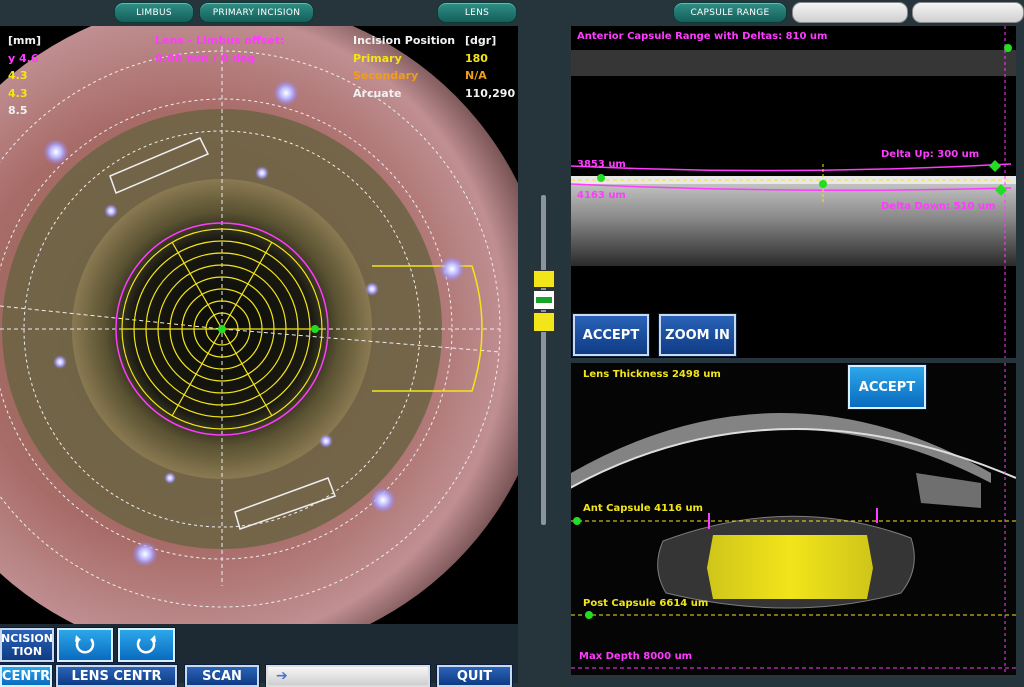 The height and width of the screenshot is (687, 1024). Describe the element at coordinates (377, 93) in the screenshot. I see `arcuate-label: Arcuate` at that location.